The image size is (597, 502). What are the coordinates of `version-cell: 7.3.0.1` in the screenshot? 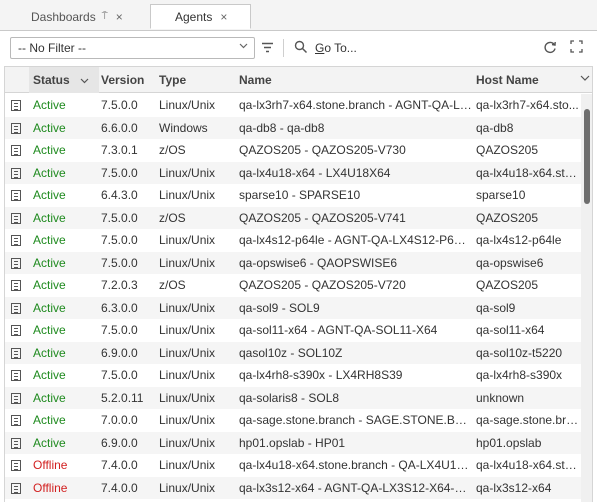 It's located at (119, 150).